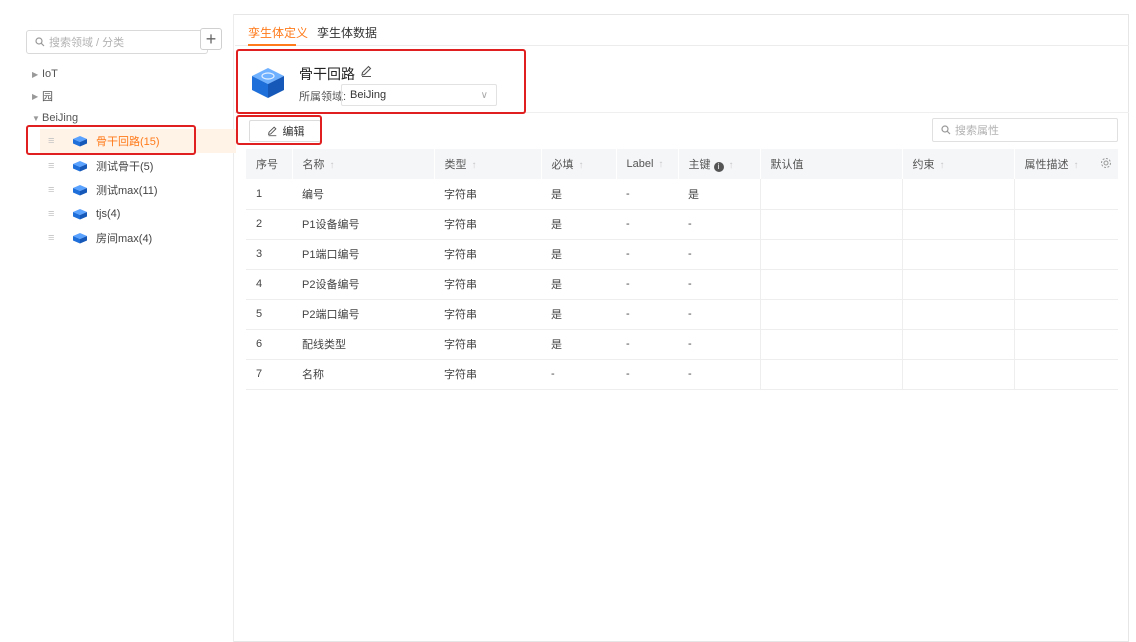 The width and height of the screenshot is (1136, 642). I want to click on tab-twin-data: 孪生体数据, so click(347, 32).